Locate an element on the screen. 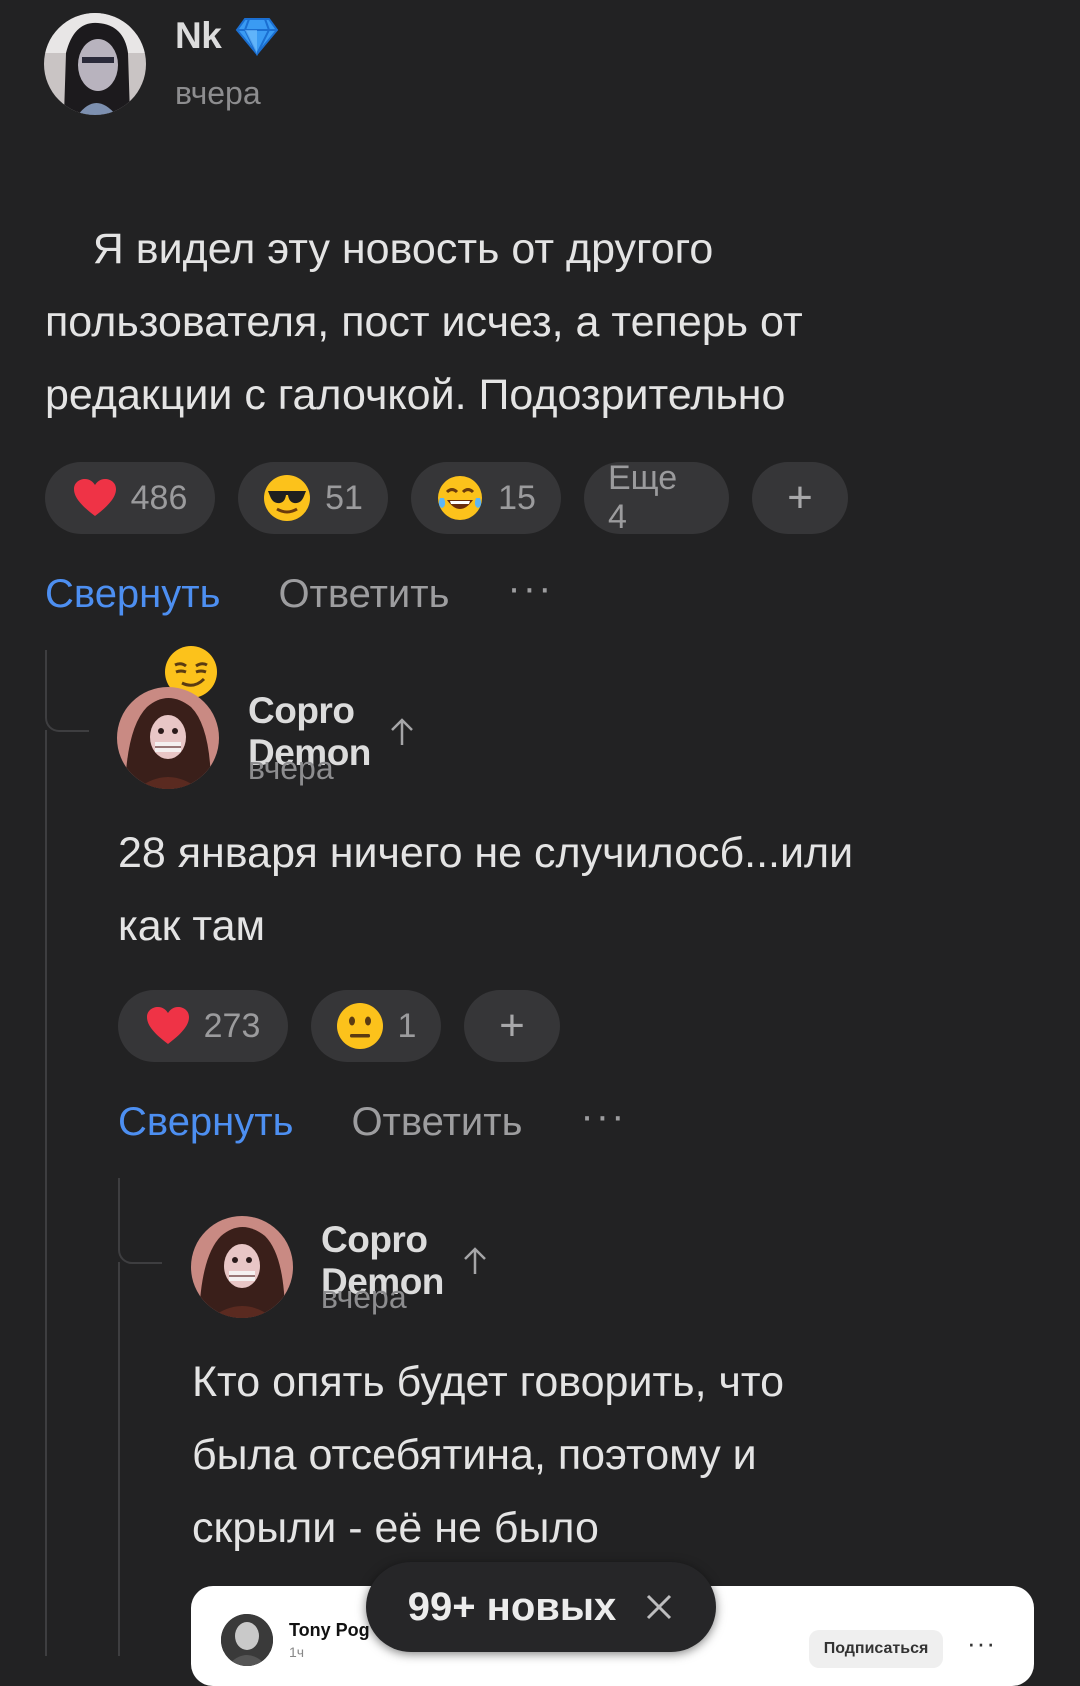  reaction-sunglasses: 51 is located at coordinates (313, 498).